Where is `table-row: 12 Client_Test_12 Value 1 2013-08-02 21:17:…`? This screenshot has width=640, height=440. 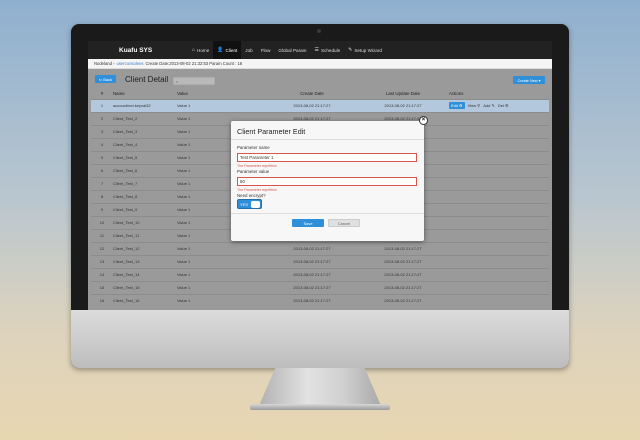 table-row: 12 Client_Test_12 Value 1 2013-08-02 21:17:… is located at coordinates (320, 248).